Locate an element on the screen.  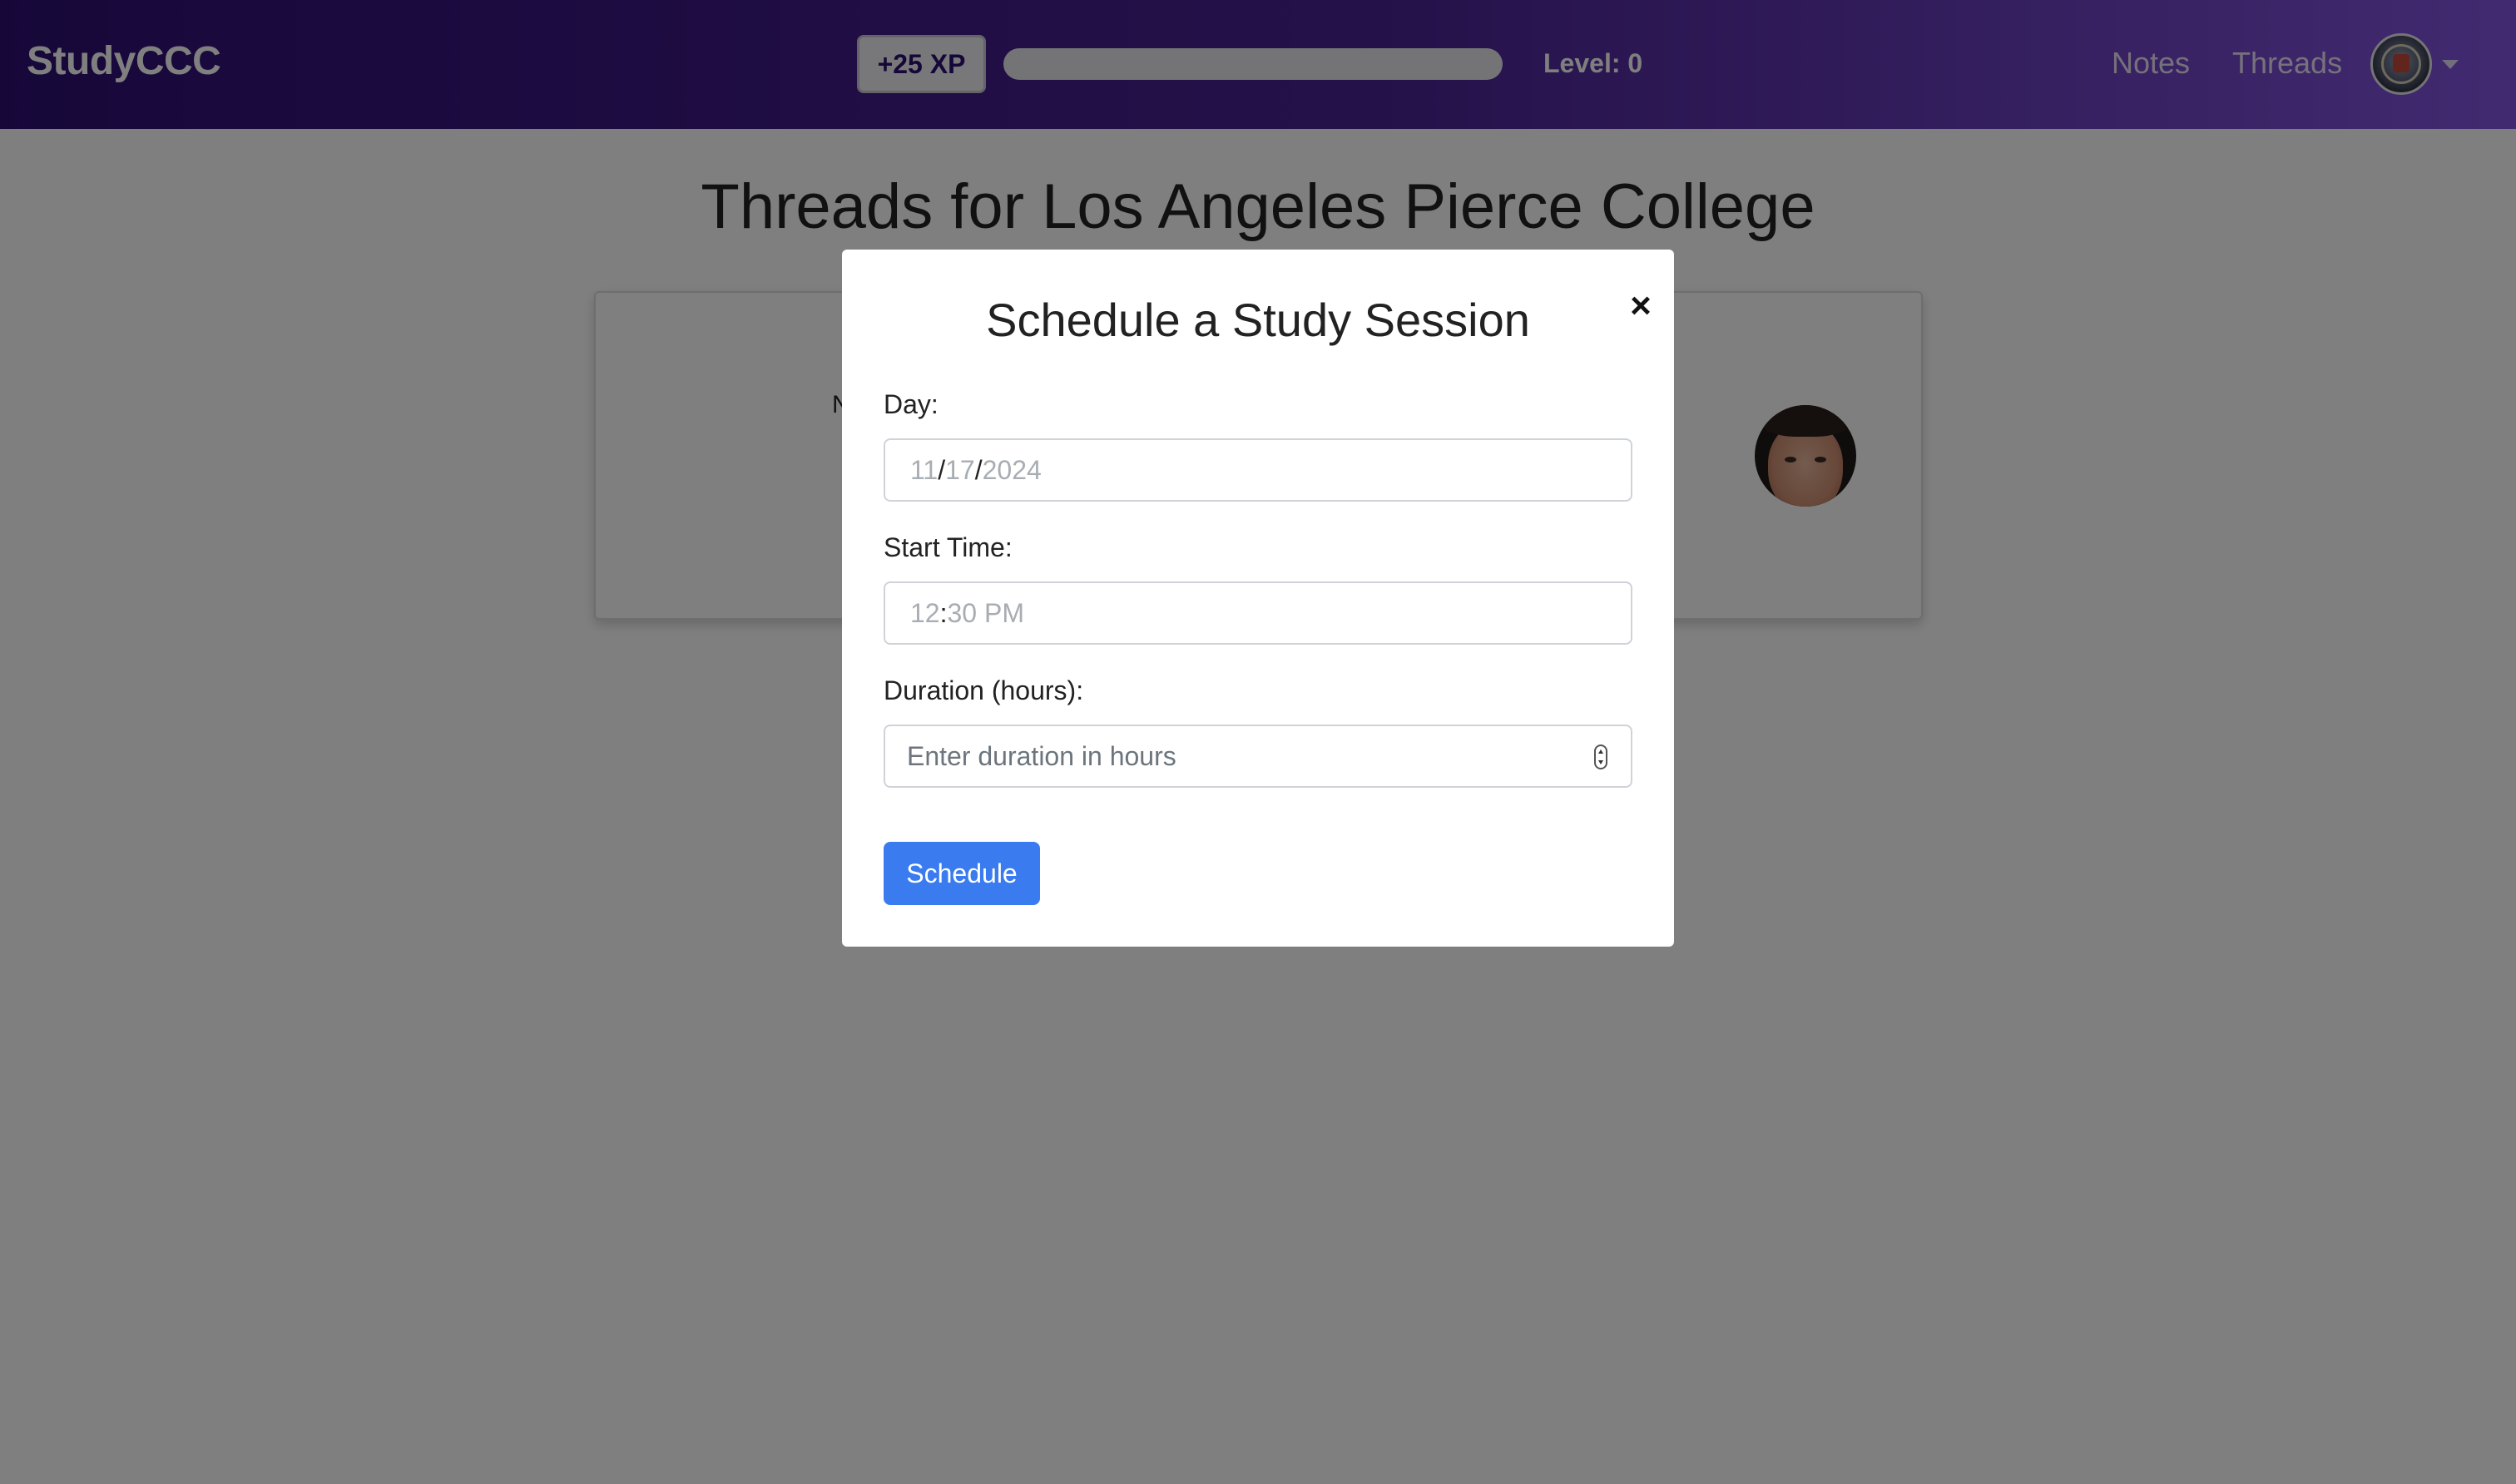
start-time-input: 12:30 PM is located at coordinates (1258, 613).